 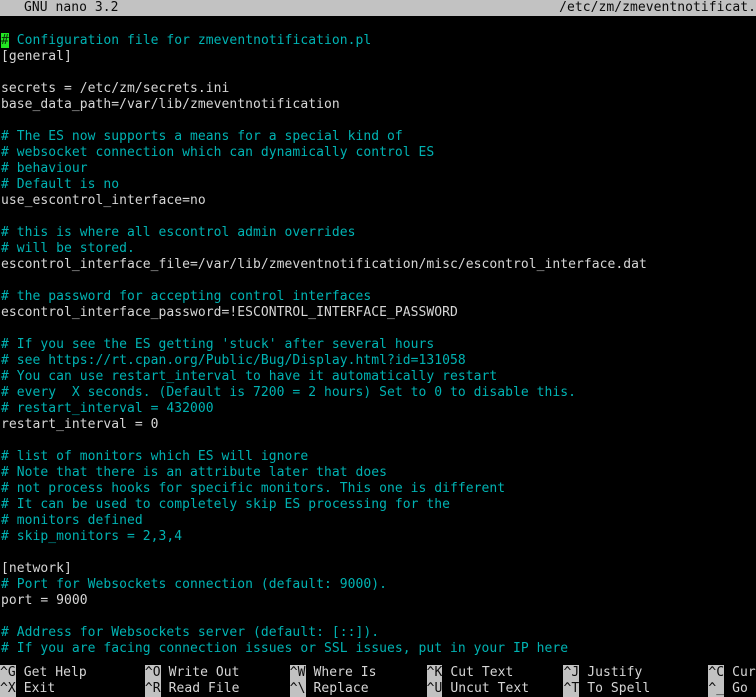 What do you see at coordinates (744, 688) in the screenshot?
I see `shortcut-label: Go To Line` at bounding box center [744, 688].